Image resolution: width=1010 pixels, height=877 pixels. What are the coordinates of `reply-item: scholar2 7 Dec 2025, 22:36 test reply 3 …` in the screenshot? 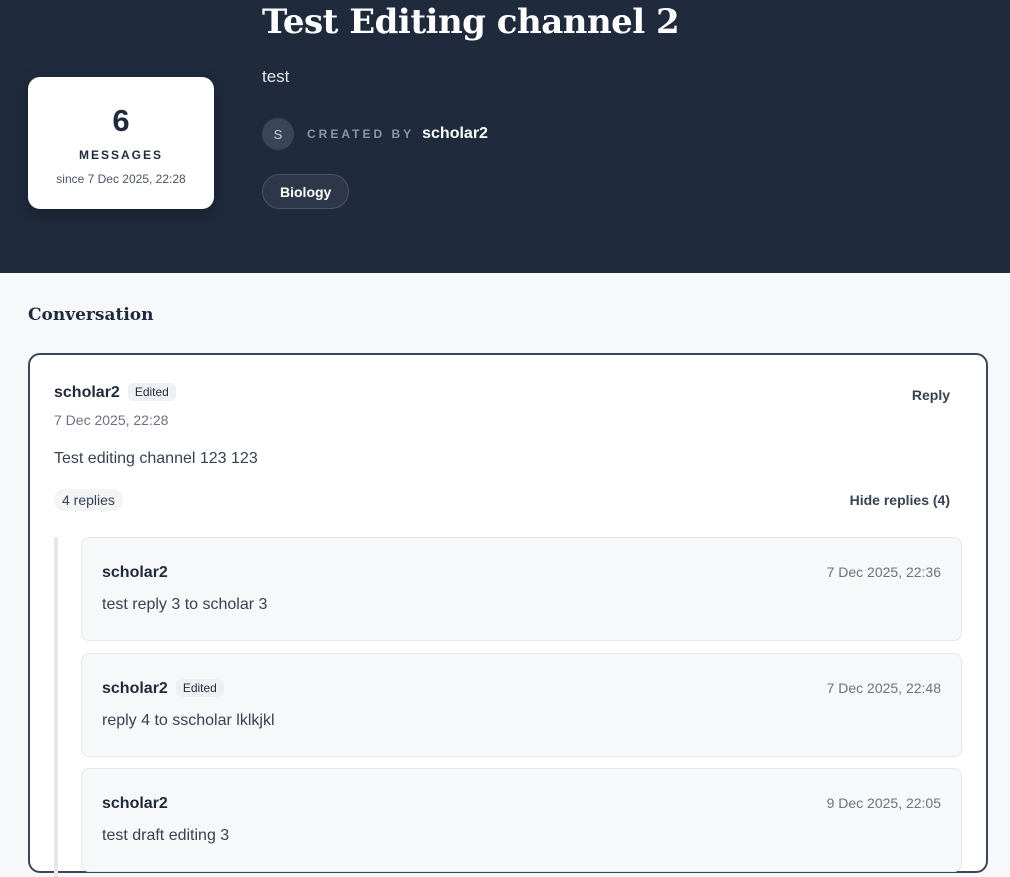 It's located at (521, 589).